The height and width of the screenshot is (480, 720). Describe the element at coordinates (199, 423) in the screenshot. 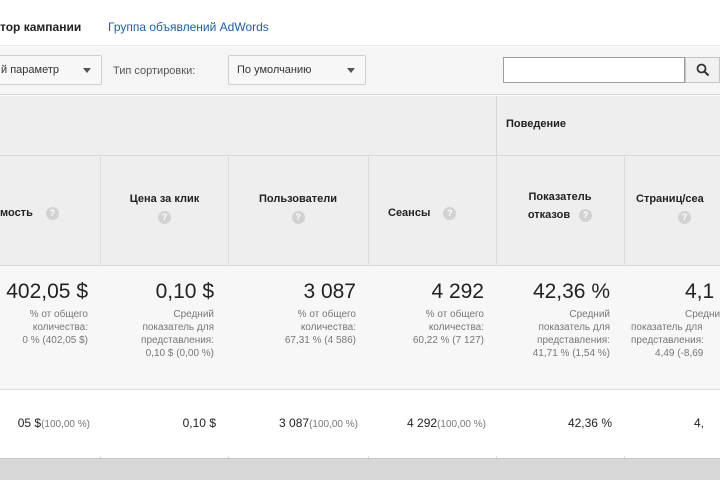

I see `row-cpc: 0,10 $` at that location.